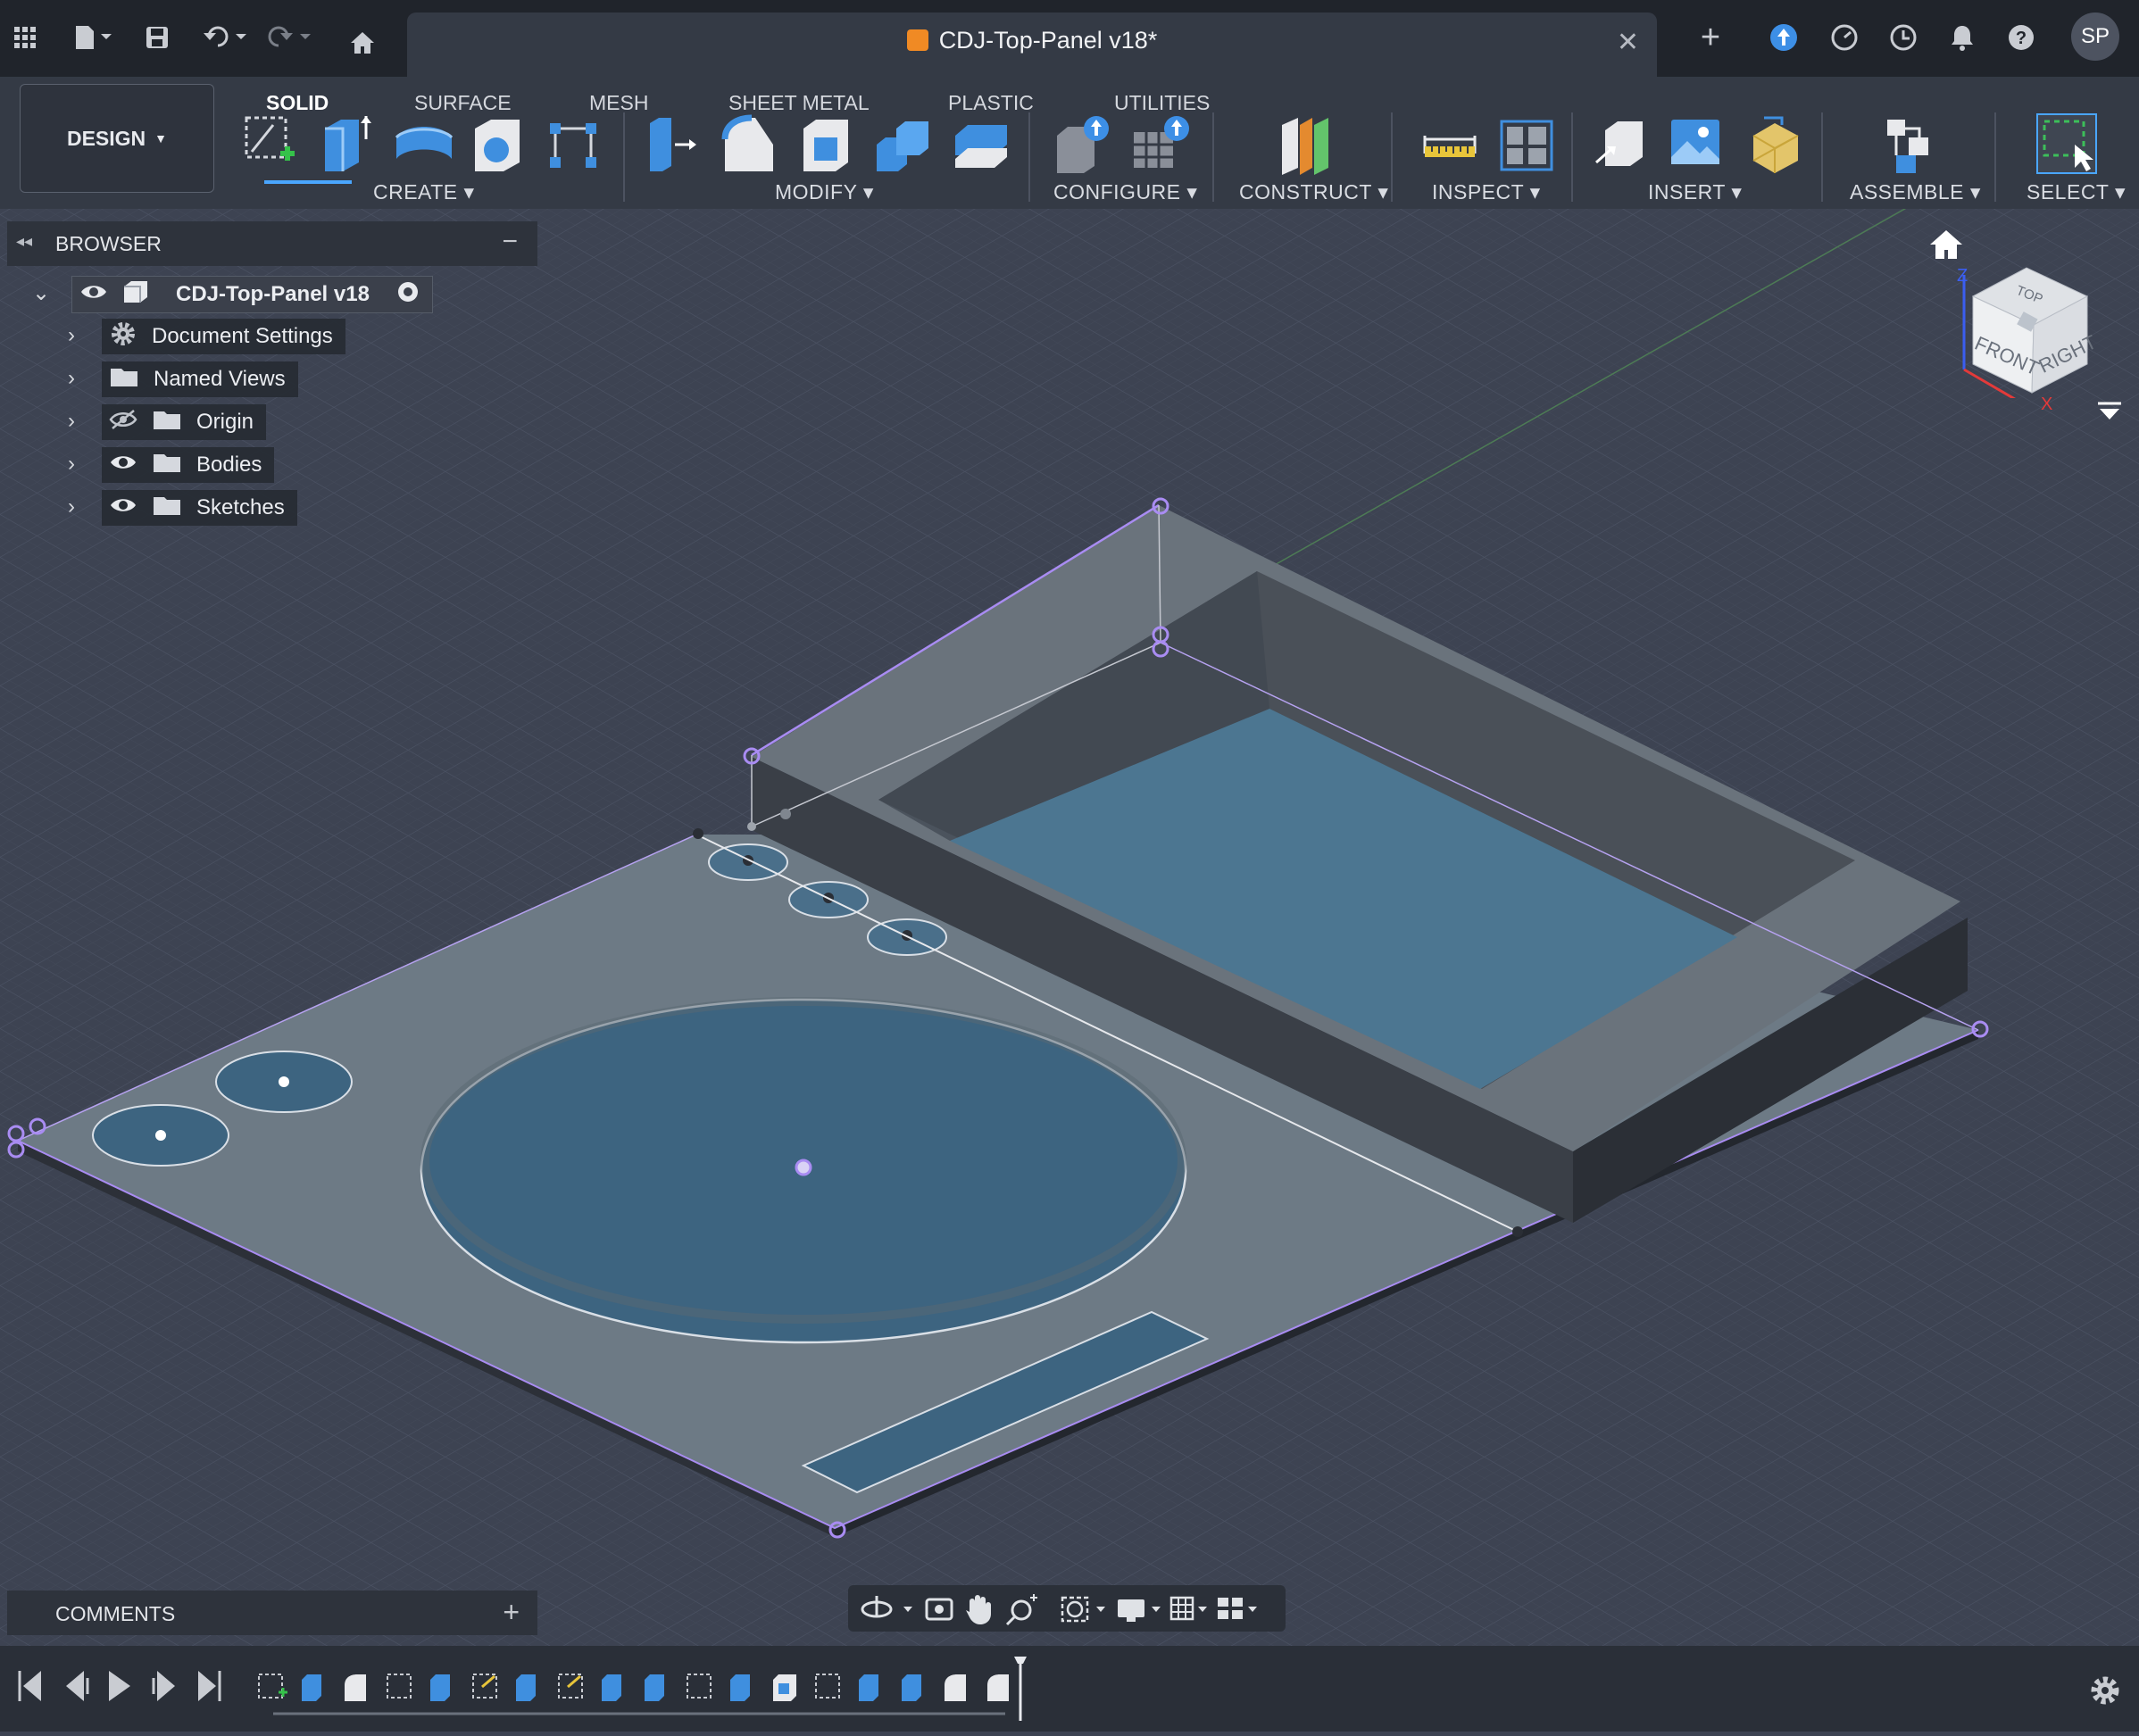  Describe the element at coordinates (497, 143) in the screenshot. I see `hole-icon` at that location.